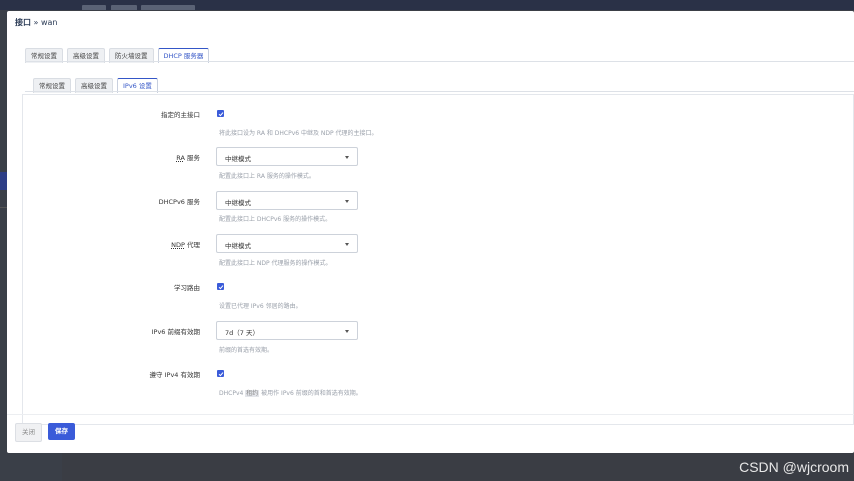 Image resolution: width=854 pixels, height=481 pixels. I want to click on follow-ipv4-checkbox, so click(220, 373).